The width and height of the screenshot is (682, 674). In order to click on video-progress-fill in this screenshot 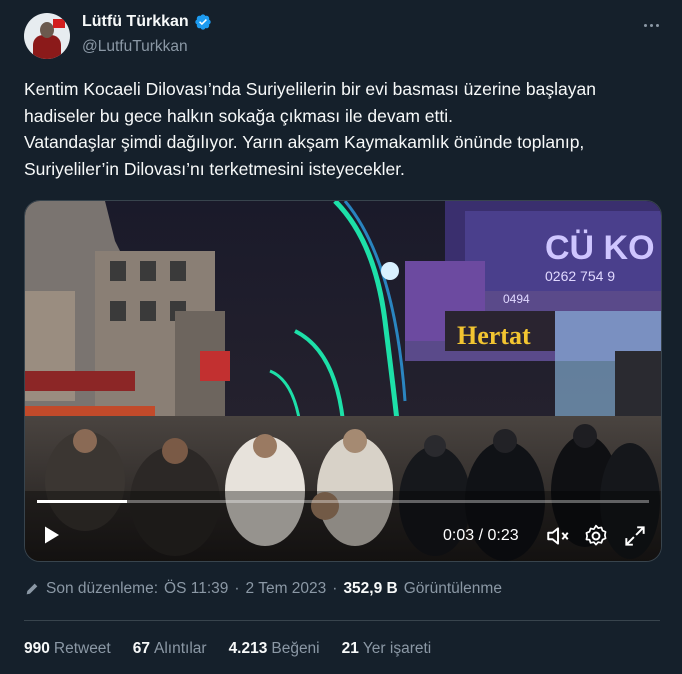, I will do `click(82, 501)`.